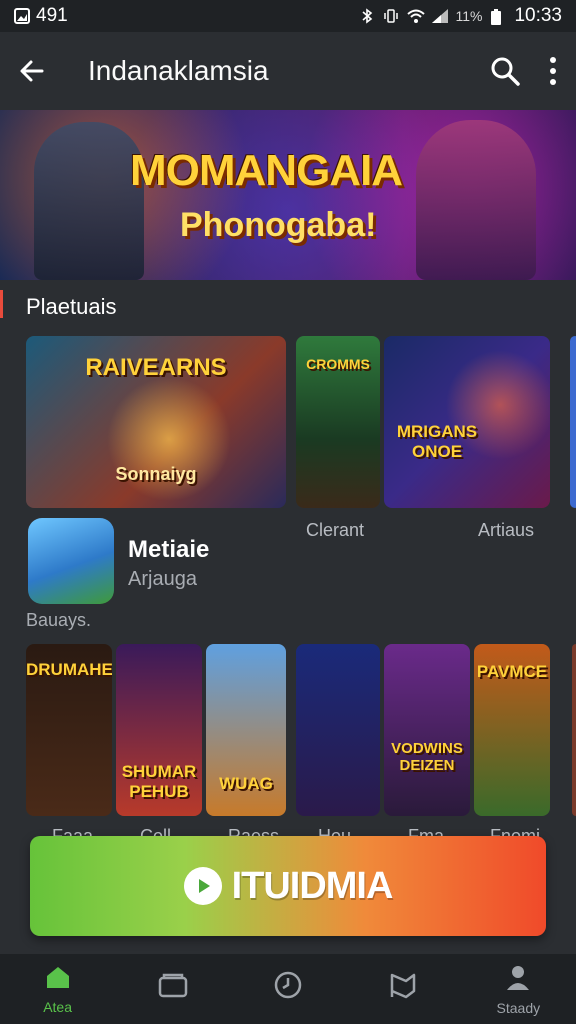  I want to click on section-title: Plaetuais, so click(71, 306).